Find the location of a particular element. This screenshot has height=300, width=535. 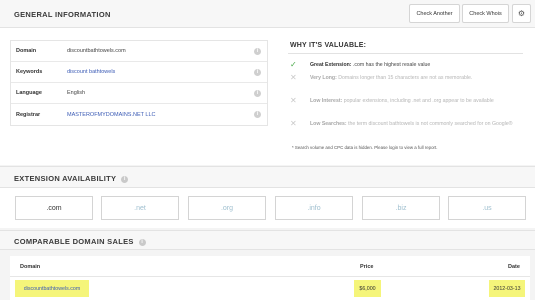

why-valuable-title: WHY IT'S VALUABLE: is located at coordinates (328, 45).